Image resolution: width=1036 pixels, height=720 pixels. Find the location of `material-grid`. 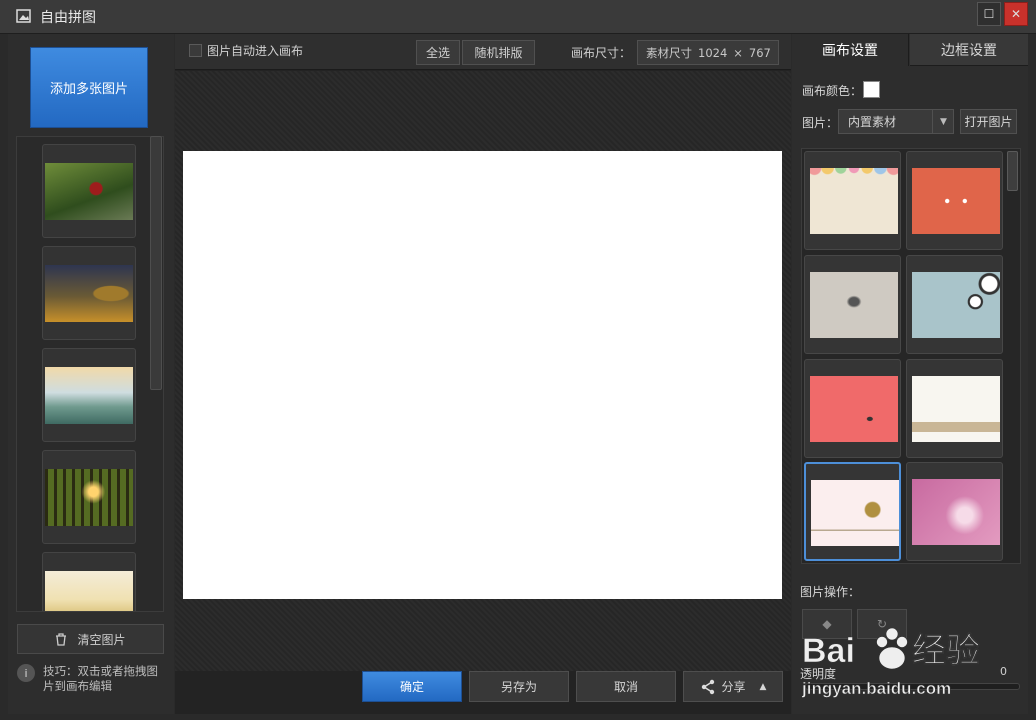

material-grid is located at coordinates (911, 356).